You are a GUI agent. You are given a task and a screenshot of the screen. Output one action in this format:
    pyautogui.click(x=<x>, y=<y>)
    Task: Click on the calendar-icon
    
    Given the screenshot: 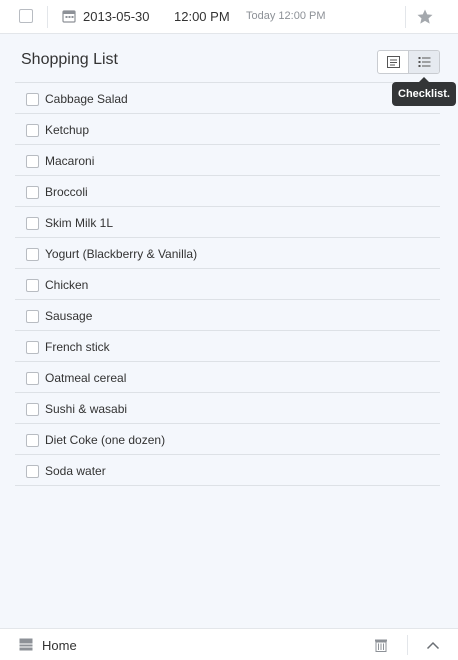 What is the action you would take?
    pyautogui.click(x=69, y=16)
    